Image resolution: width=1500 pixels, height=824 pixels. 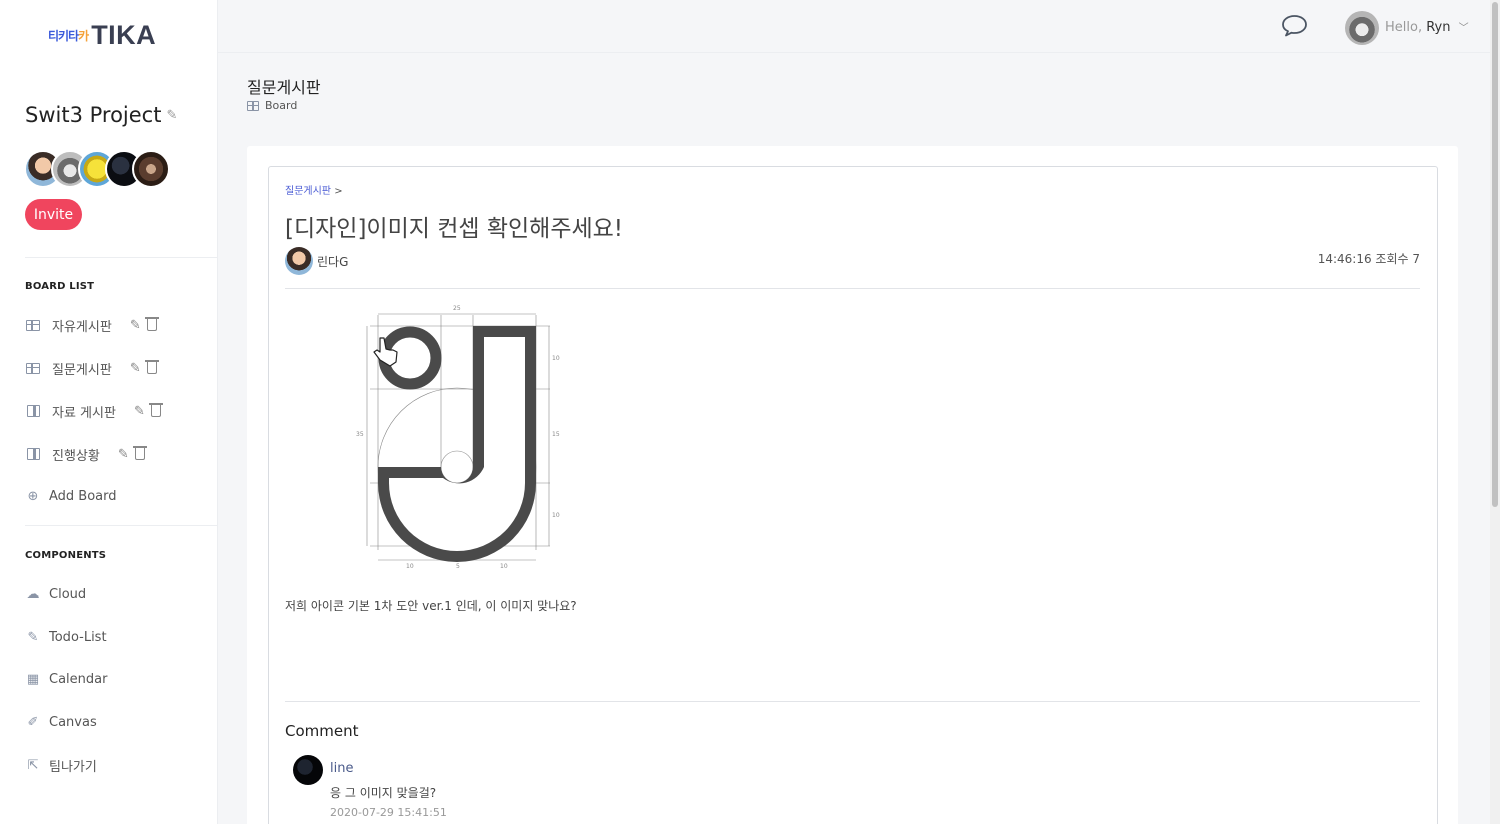 I want to click on chevron-down-icon: ﹀, so click(x=1463, y=28).